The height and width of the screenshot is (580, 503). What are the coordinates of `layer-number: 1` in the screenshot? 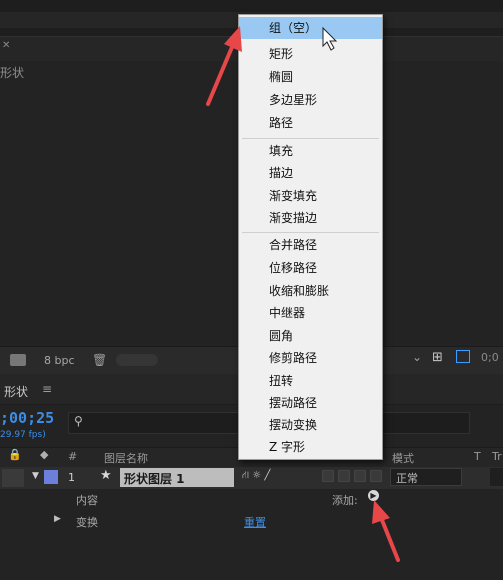 It's located at (71, 477).